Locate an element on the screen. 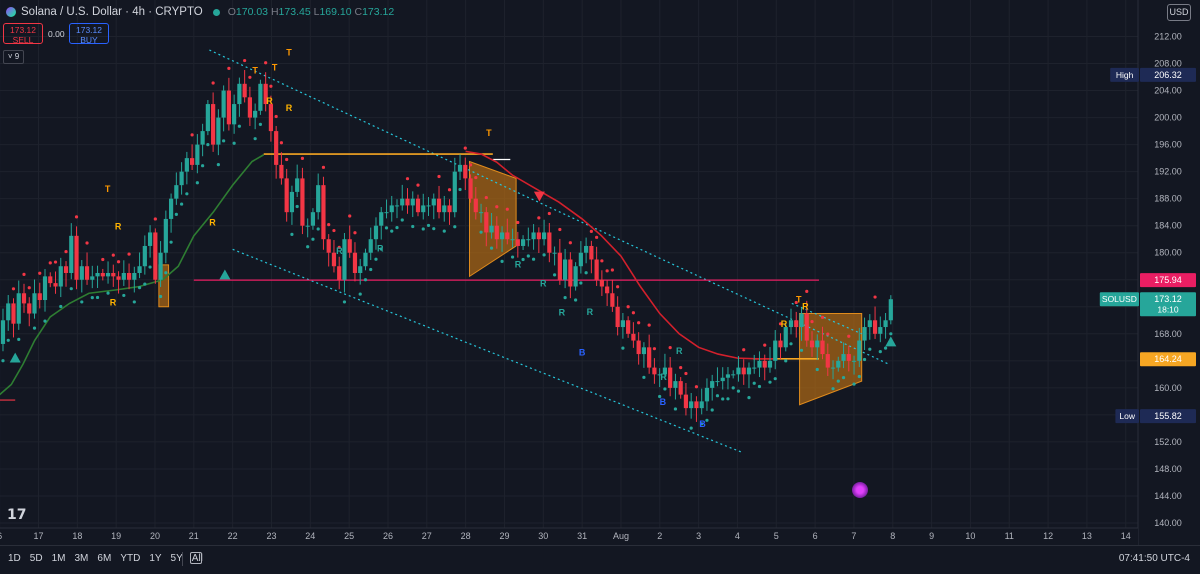 The width and height of the screenshot is (1200, 574). sell-button: 173.12 SELL is located at coordinates (23, 34).